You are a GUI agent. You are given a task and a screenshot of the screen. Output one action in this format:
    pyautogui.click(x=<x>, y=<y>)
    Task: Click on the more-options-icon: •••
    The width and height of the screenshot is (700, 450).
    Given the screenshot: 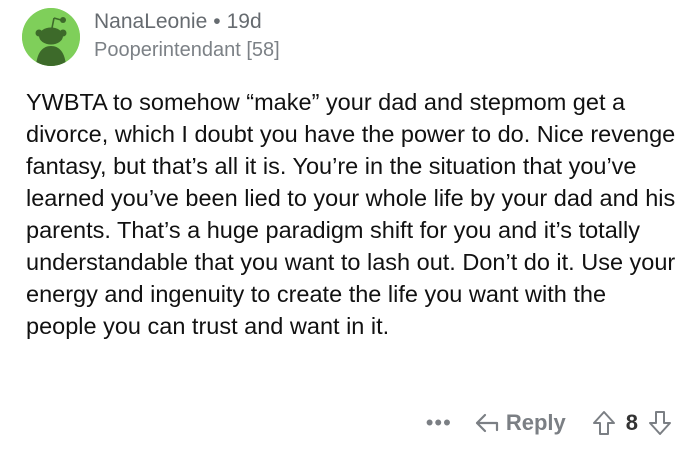 What is the action you would take?
    pyautogui.click(x=439, y=423)
    